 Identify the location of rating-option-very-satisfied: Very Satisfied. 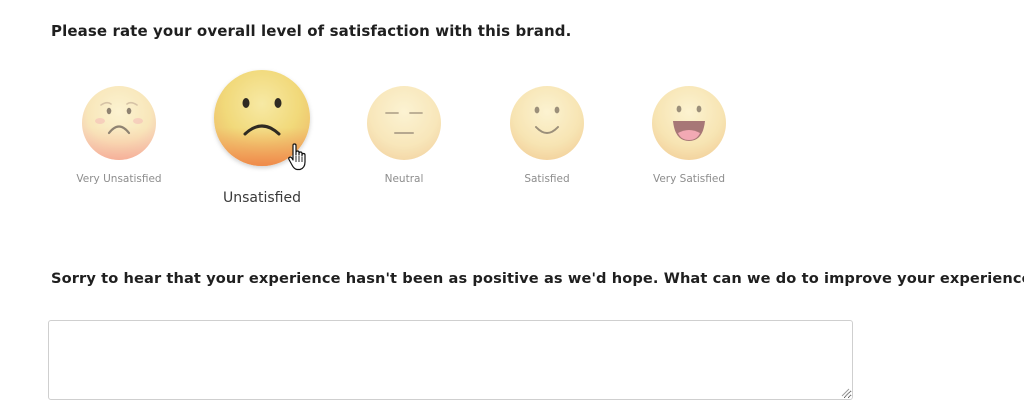
(689, 134).